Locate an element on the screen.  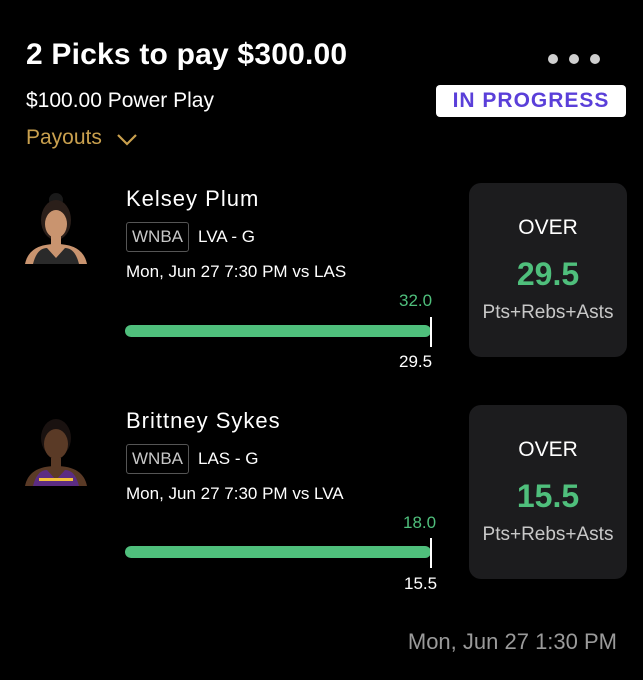
status-badge: IN PROGRESS is located at coordinates (531, 101).